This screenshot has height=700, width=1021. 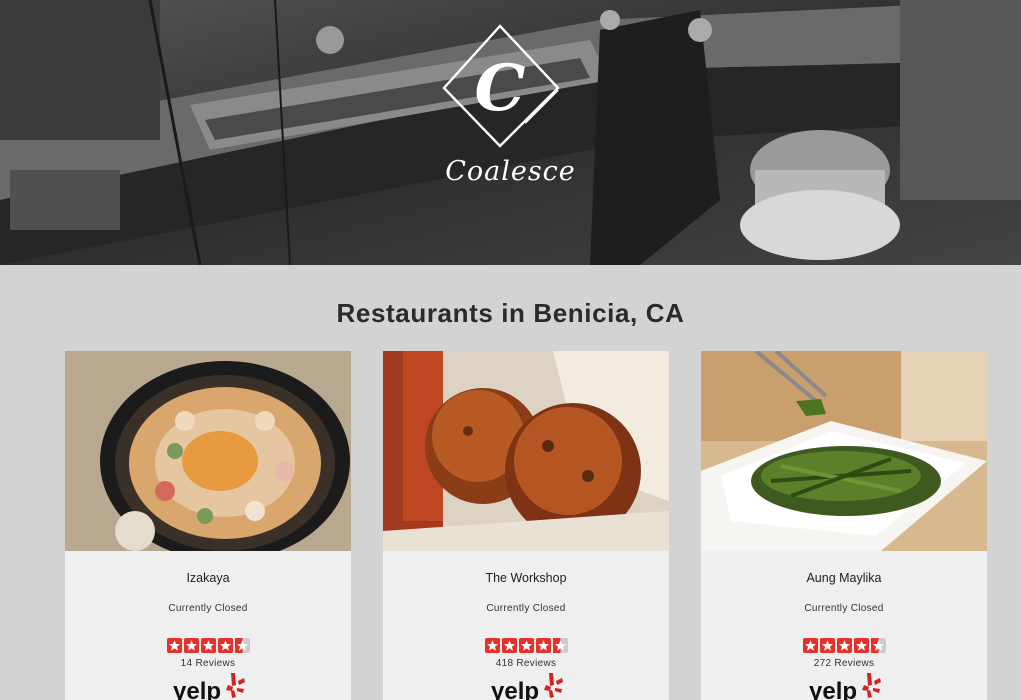 I want to click on review-count: 14 Reviews, so click(x=208, y=663).